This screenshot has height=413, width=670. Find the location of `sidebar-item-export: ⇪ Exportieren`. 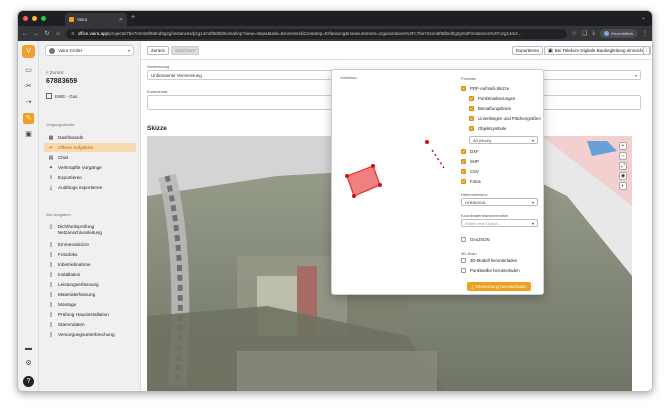

sidebar-item-export: ⇪ Exportieren is located at coordinates (90, 177).